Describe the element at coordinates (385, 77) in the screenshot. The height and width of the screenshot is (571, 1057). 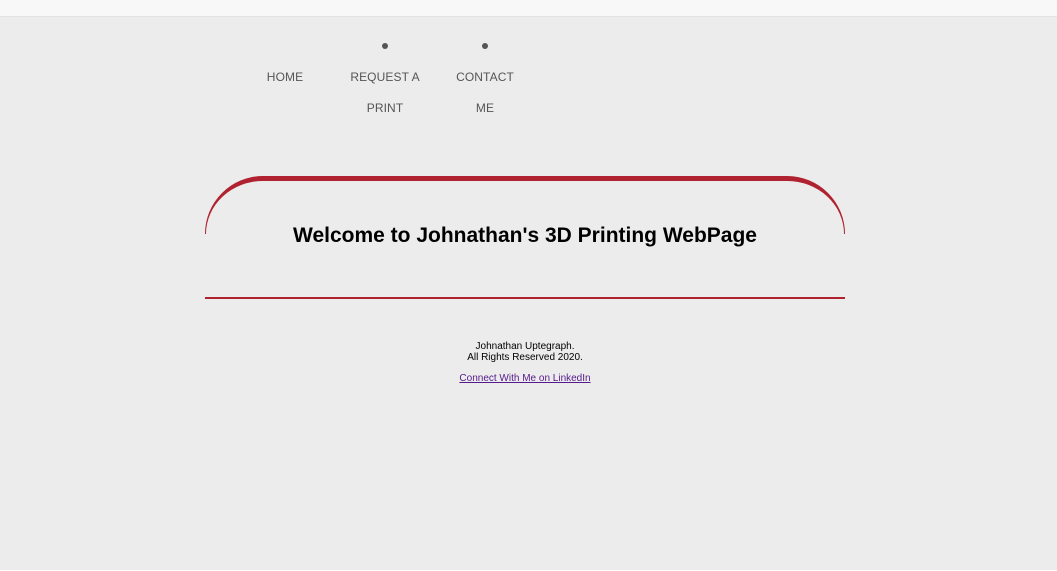
I see `nav-item-label: REQUEST A` at that location.